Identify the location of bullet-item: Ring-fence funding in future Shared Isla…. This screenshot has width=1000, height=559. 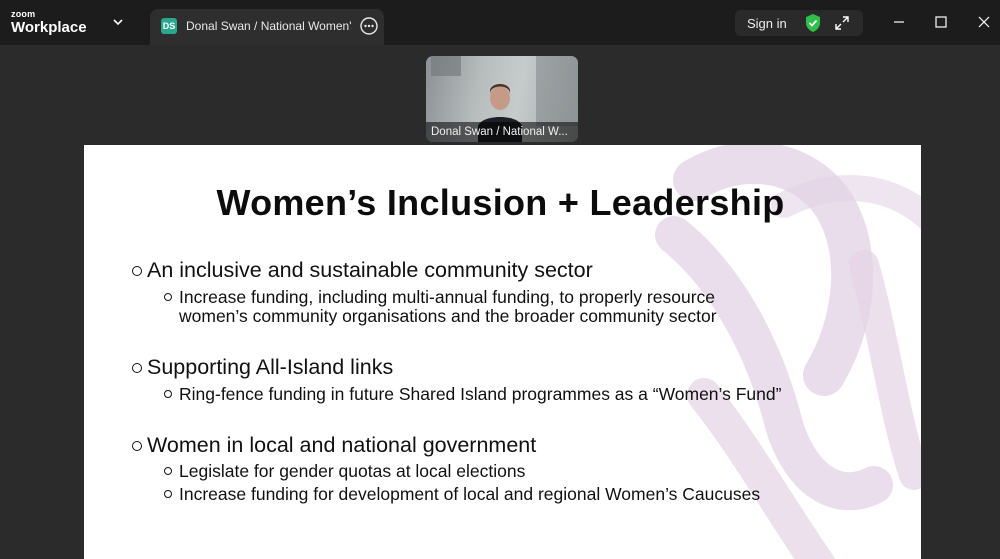
(472, 394).